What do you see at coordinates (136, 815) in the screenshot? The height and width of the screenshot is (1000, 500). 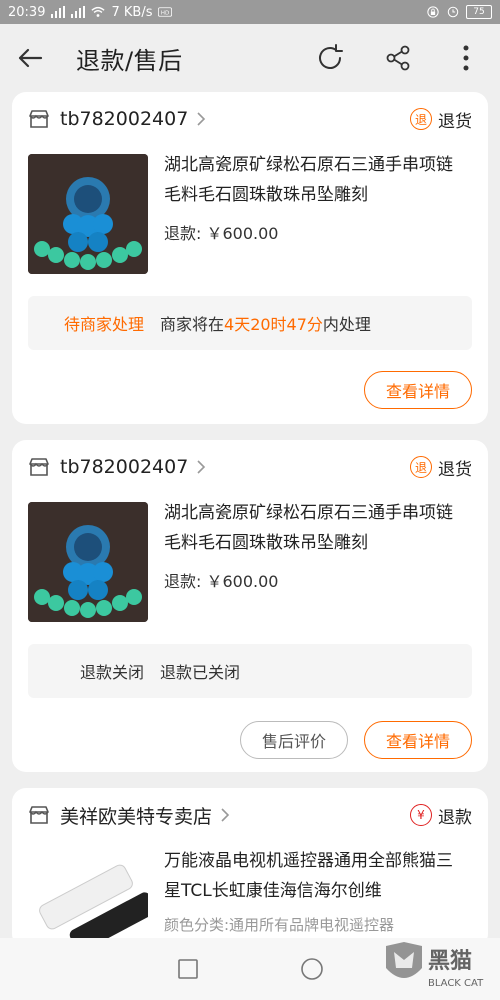 I see `store-name: 美祥欧美特专卖店` at bounding box center [136, 815].